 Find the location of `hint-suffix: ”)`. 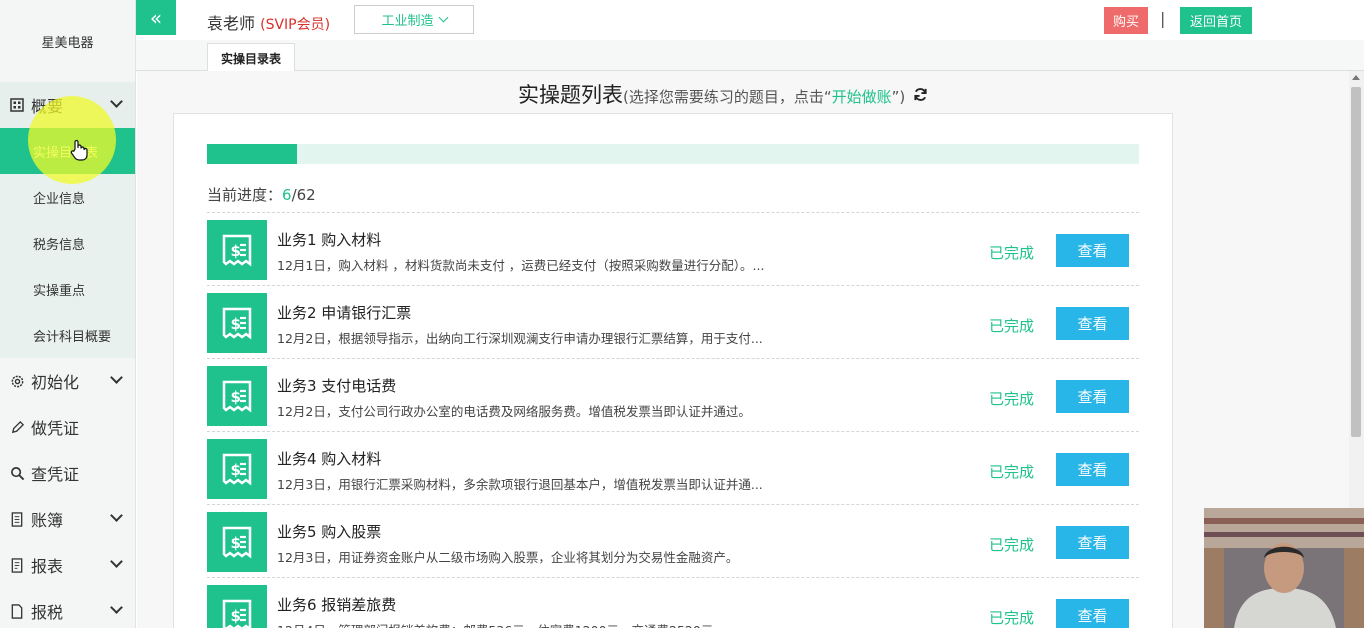

hint-suffix: ”) is located at coordinates (898, 97).